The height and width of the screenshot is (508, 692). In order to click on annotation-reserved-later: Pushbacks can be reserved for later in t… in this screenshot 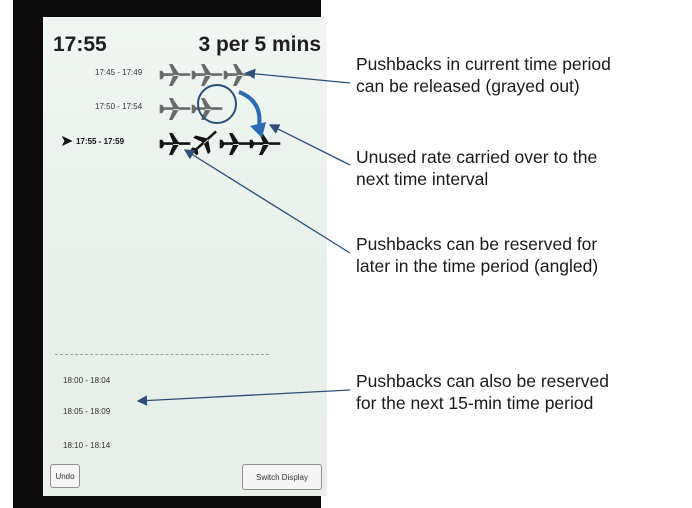, I will do `click(477, 255)`.